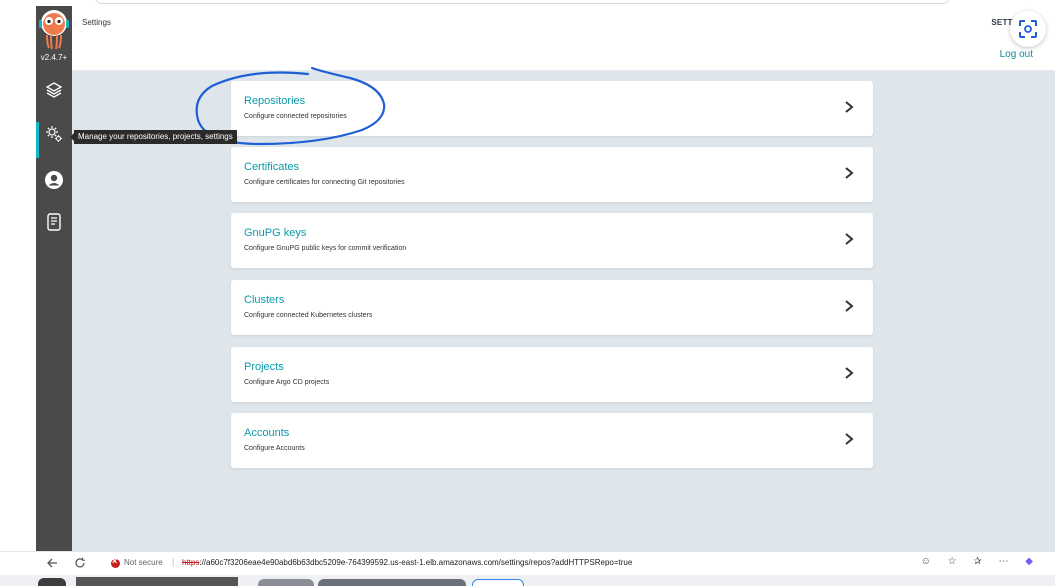 The image size is (1055, 586). I want to click on taskbar, so click(527, 580).